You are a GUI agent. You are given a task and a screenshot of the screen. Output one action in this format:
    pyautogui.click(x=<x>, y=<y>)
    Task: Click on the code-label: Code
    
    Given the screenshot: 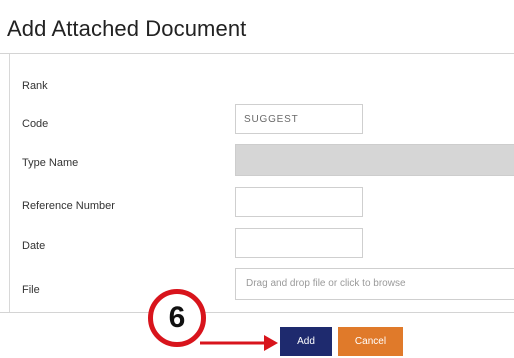 What is the action you would take?
    pyautogui.click(x=35, y=124)
    